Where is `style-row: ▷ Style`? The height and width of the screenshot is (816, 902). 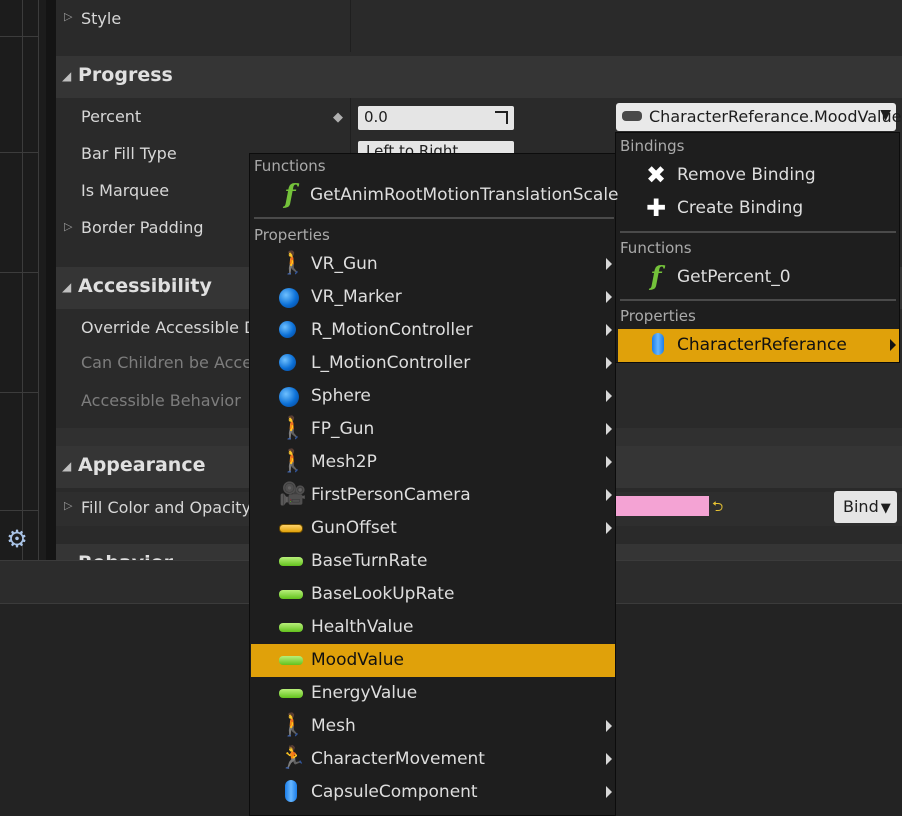
style-row: ▷ Style is located at coordinates (479, 21).